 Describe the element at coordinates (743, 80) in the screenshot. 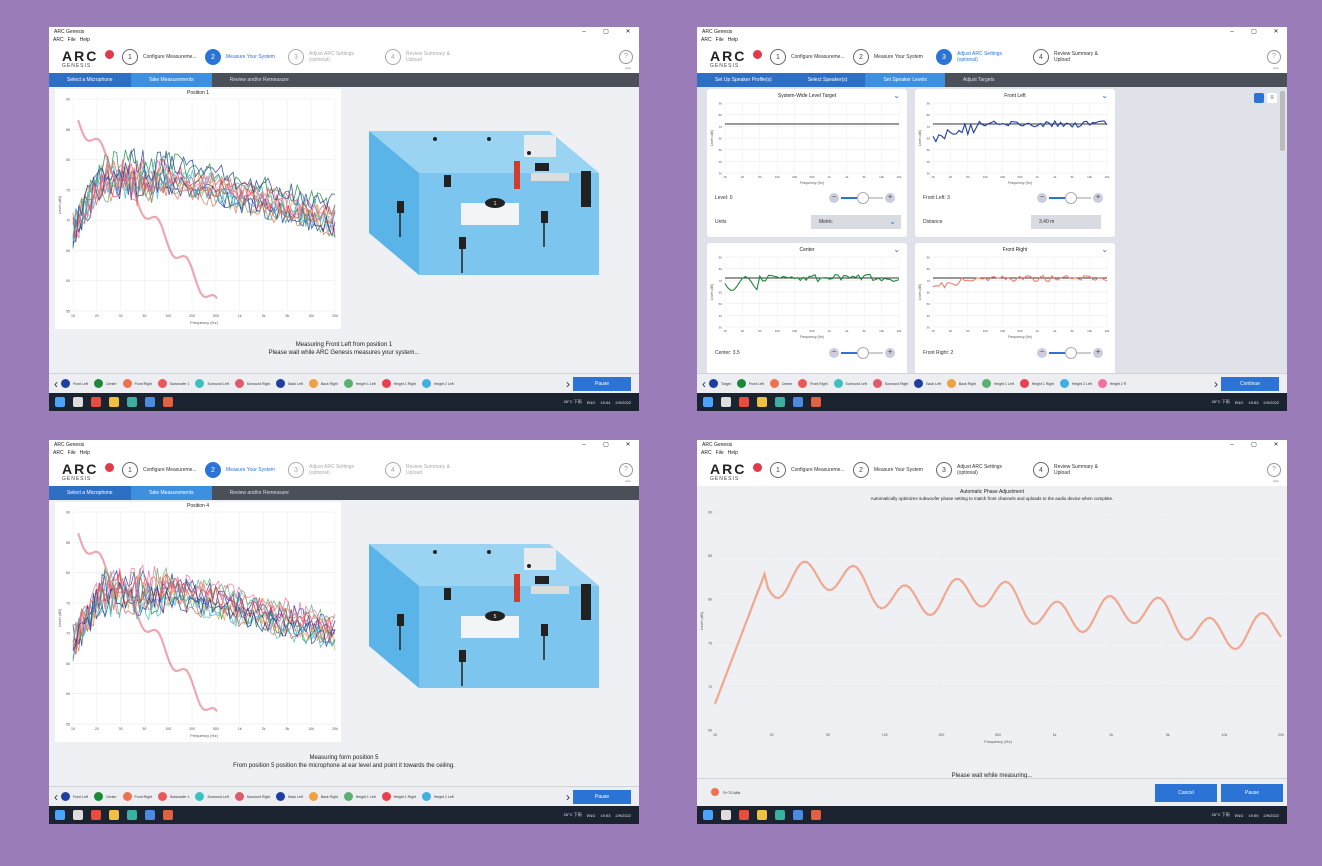

I see `crumb-speaker-profiles: Set Up Speaker Profile(s)` at that location.